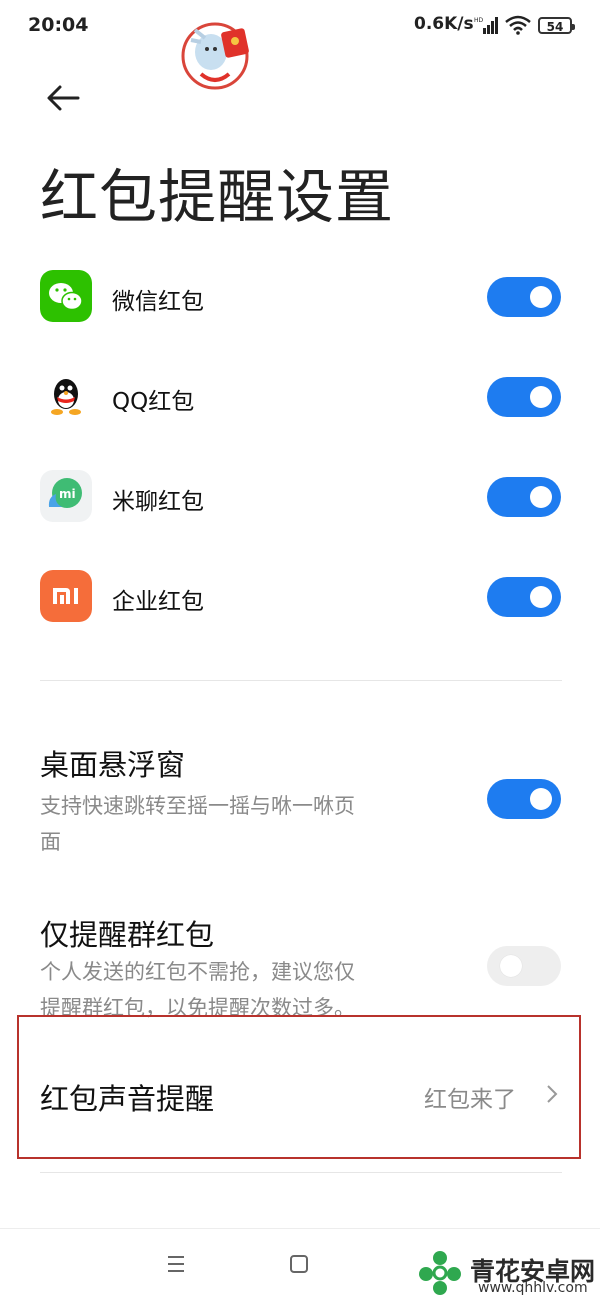 Image resolution: width=600 pixels, height=1301 pixels. What do you see at coordinates (524, 799) in the screenshot?
I see `floating-window-toggle` at bounding box center [524, 799].